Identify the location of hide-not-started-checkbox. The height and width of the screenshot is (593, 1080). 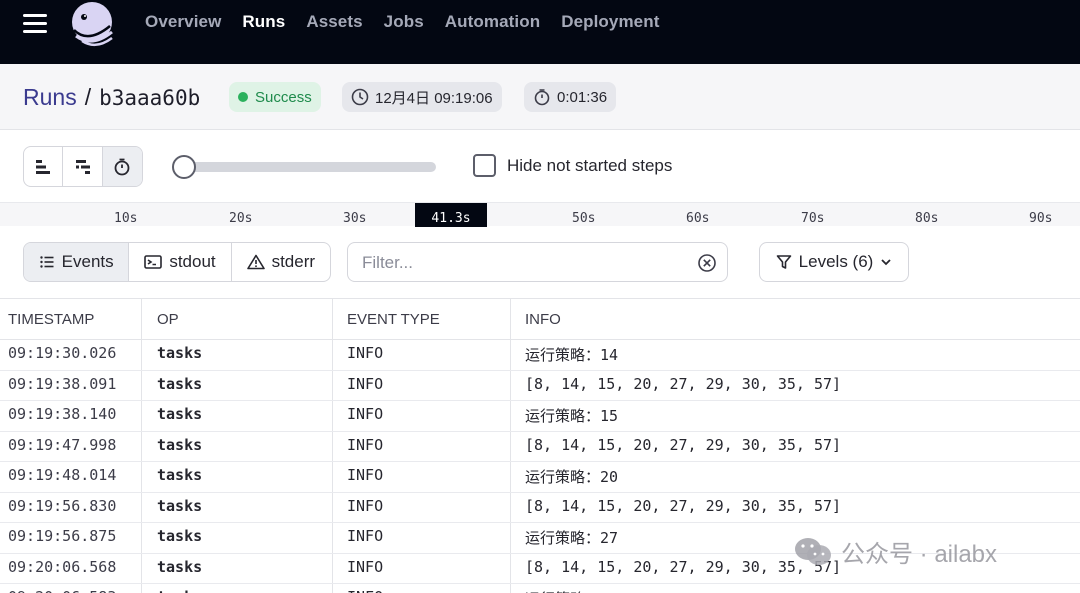
(484, 165).